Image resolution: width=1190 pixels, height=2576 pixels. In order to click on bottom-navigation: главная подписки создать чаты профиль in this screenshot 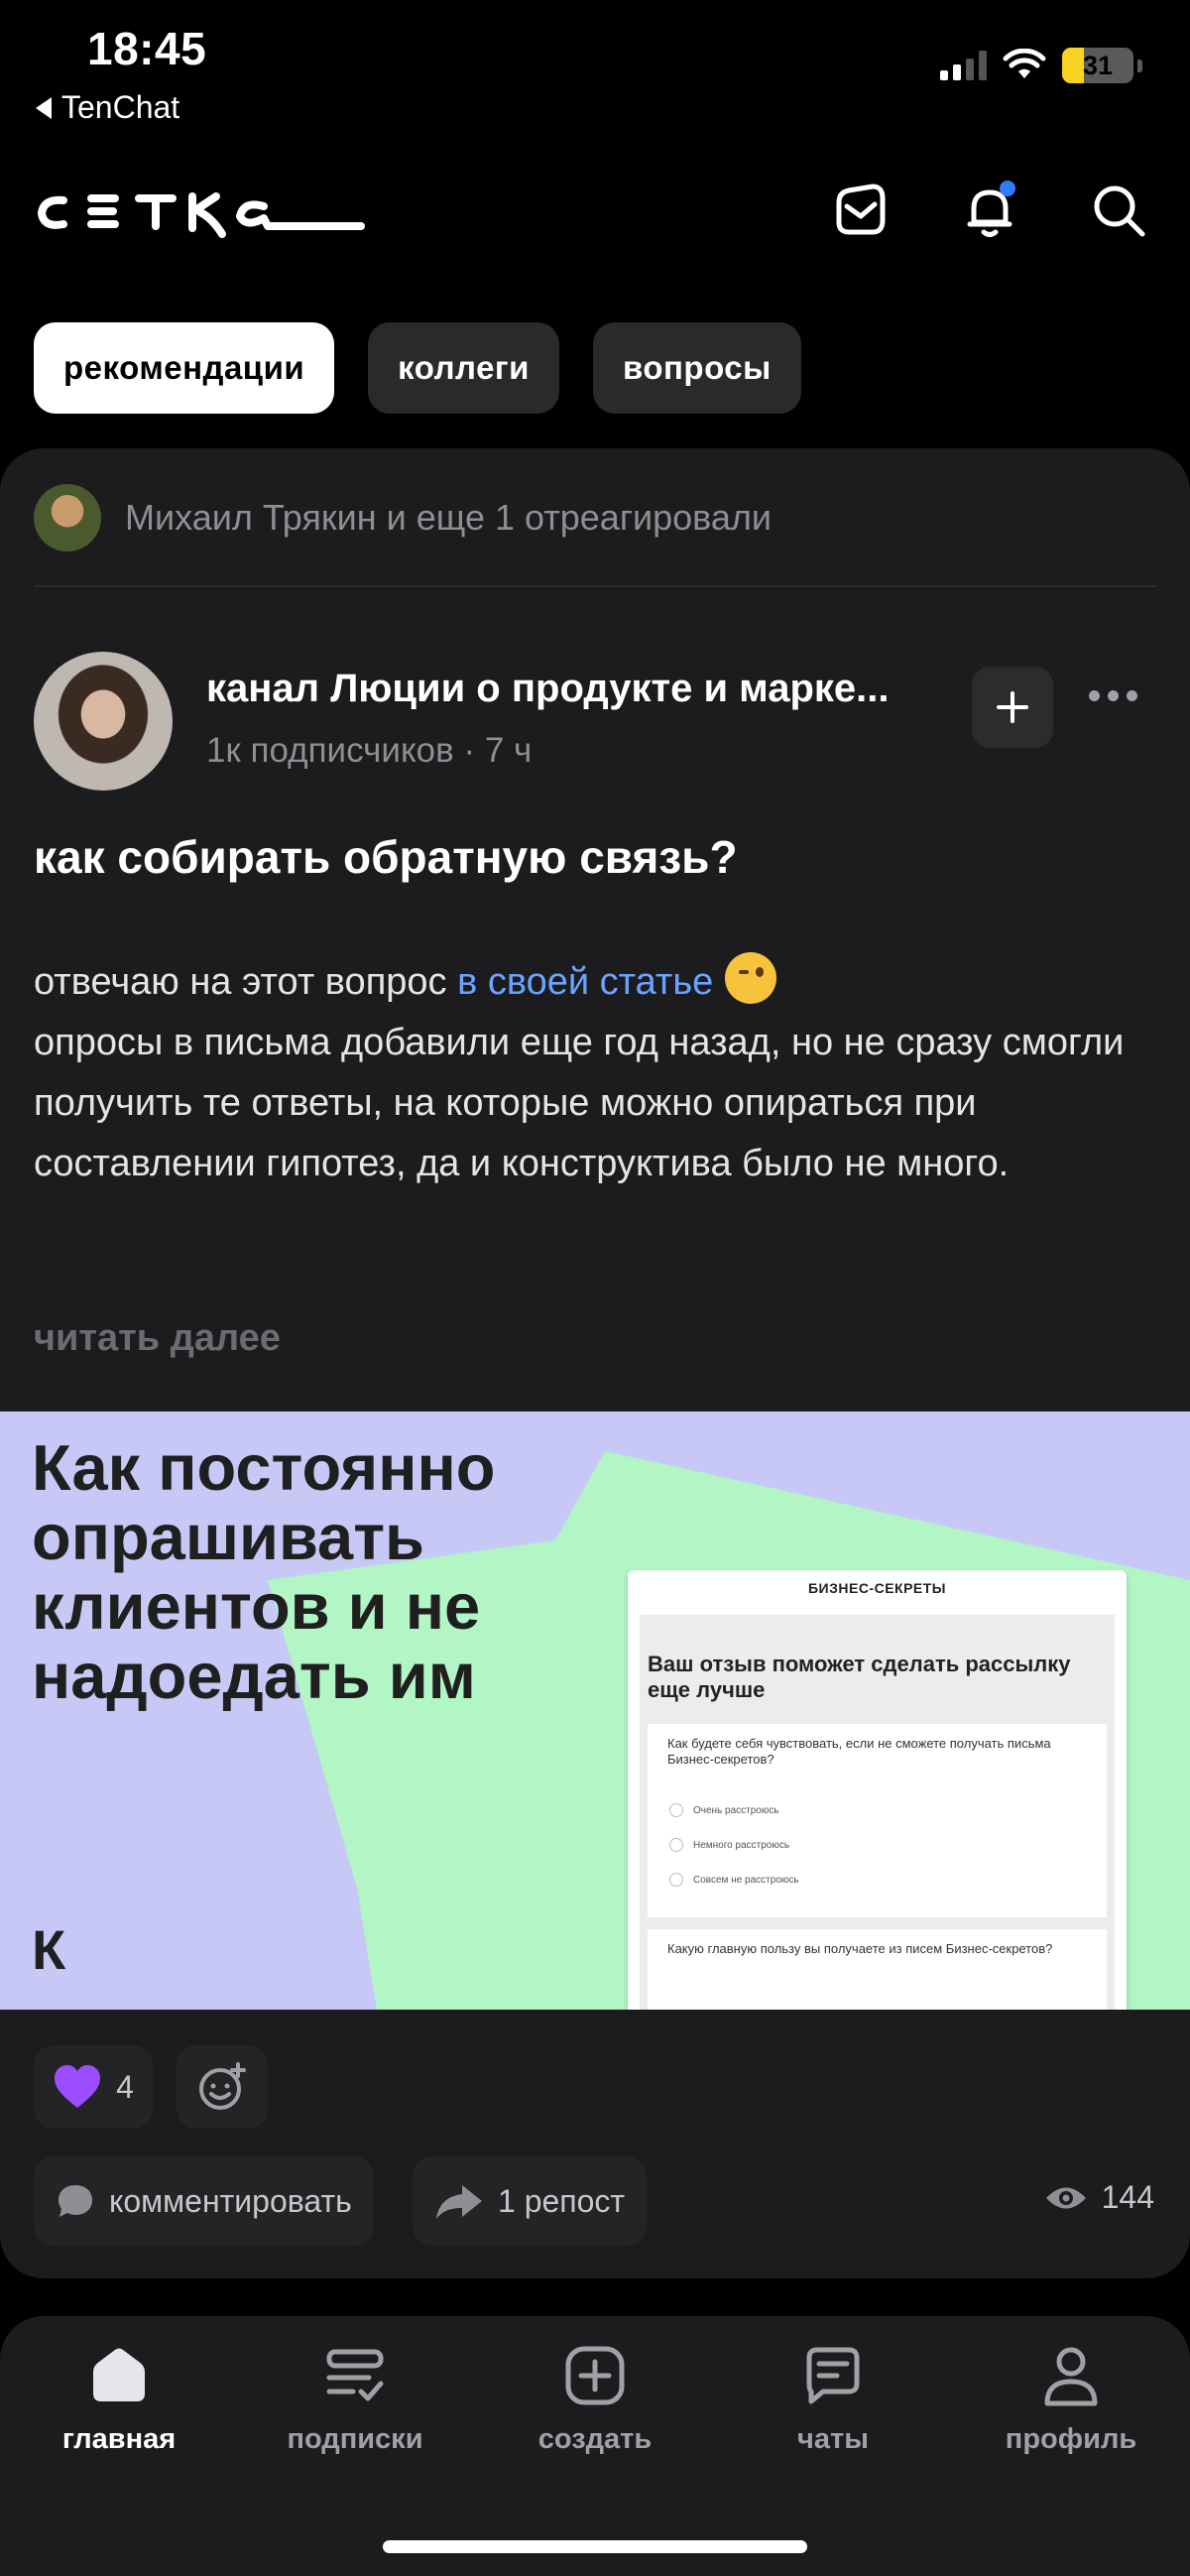, I will do `click(595, 2446)`.